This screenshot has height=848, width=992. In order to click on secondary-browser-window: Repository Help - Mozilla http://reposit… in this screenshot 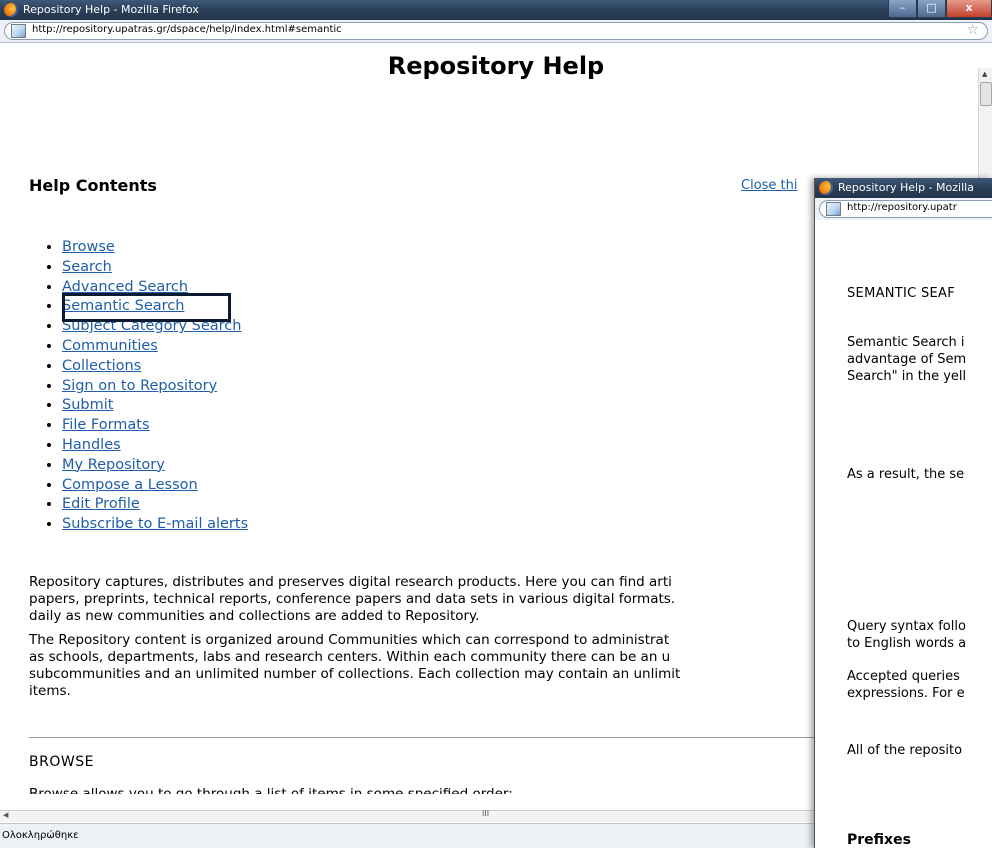, I will do `click(903, 513)`.